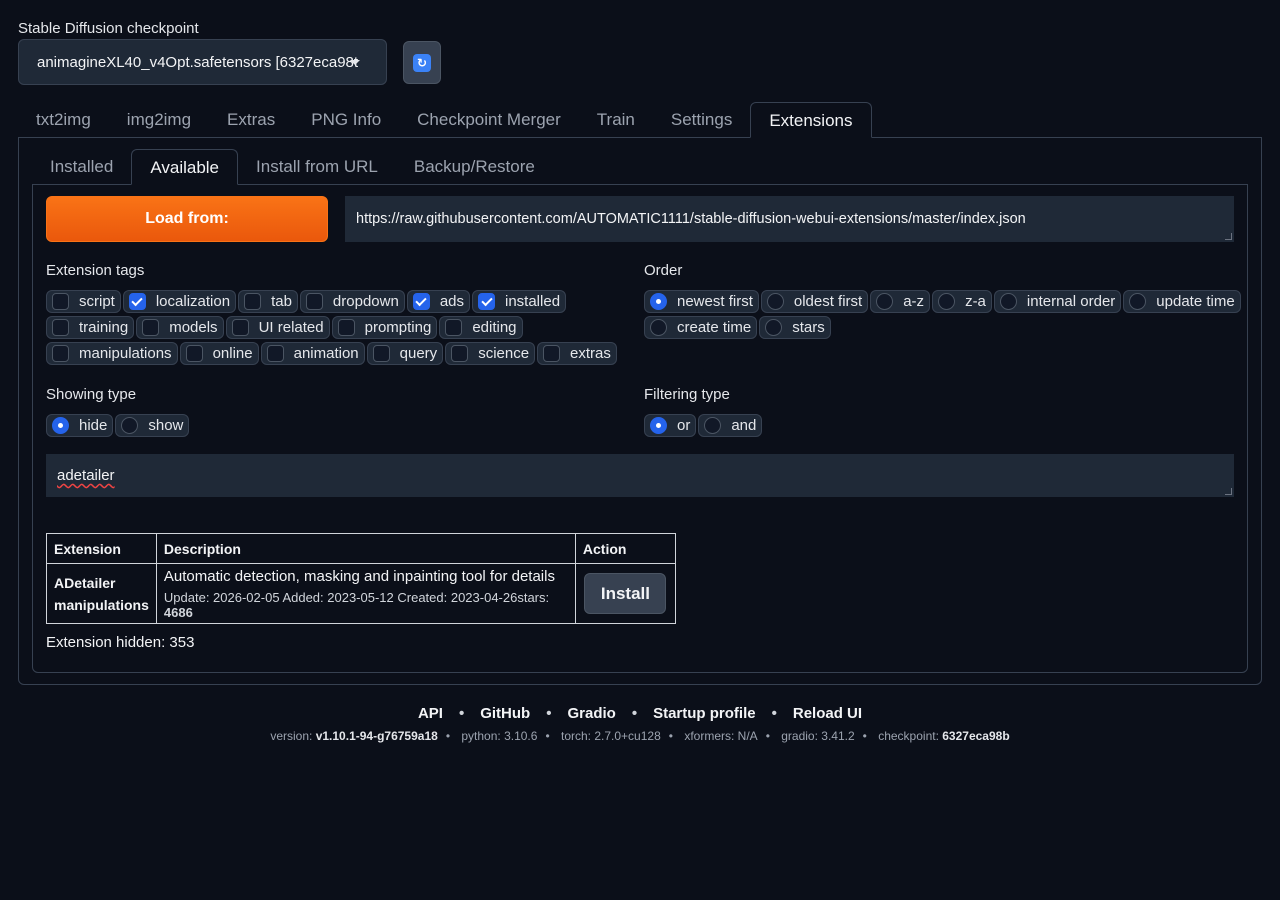  I want to click on footer-link-gradio: Gradio, so click(591, 713).